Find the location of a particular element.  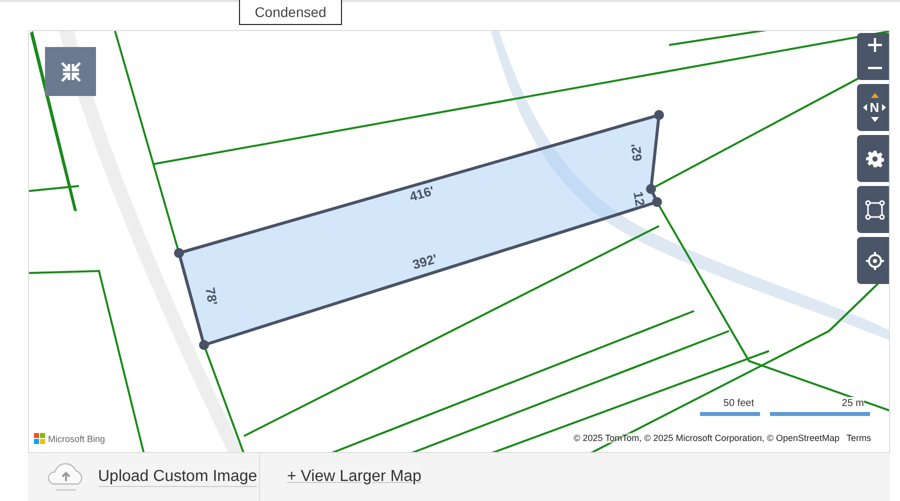

edge-length: 78' is located at coordinates (211, 296).